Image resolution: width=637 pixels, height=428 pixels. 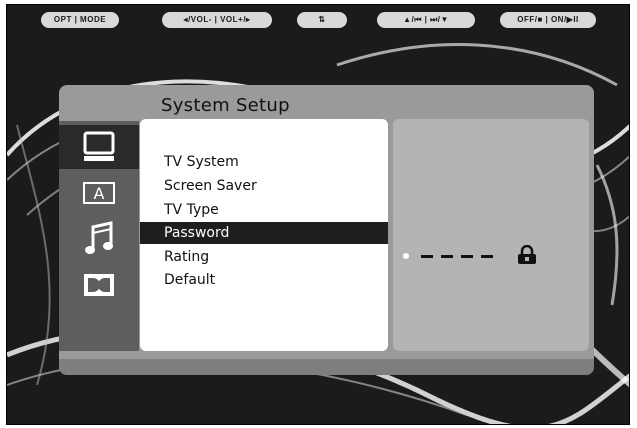 I want to click on hint-updown: ⇅, so click(x=322, y=20).